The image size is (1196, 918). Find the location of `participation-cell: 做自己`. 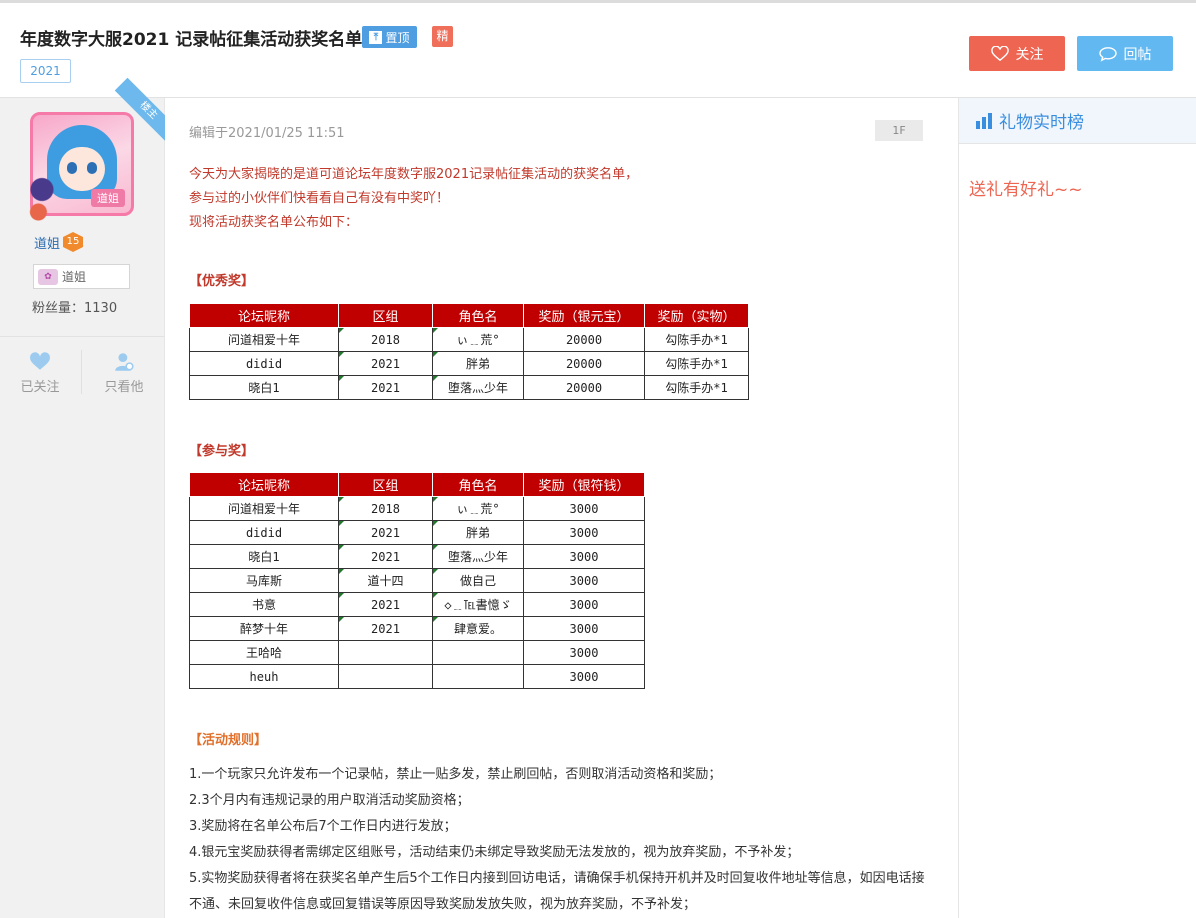

participation-cell: 做自己 is located at coordinates (478, 580).